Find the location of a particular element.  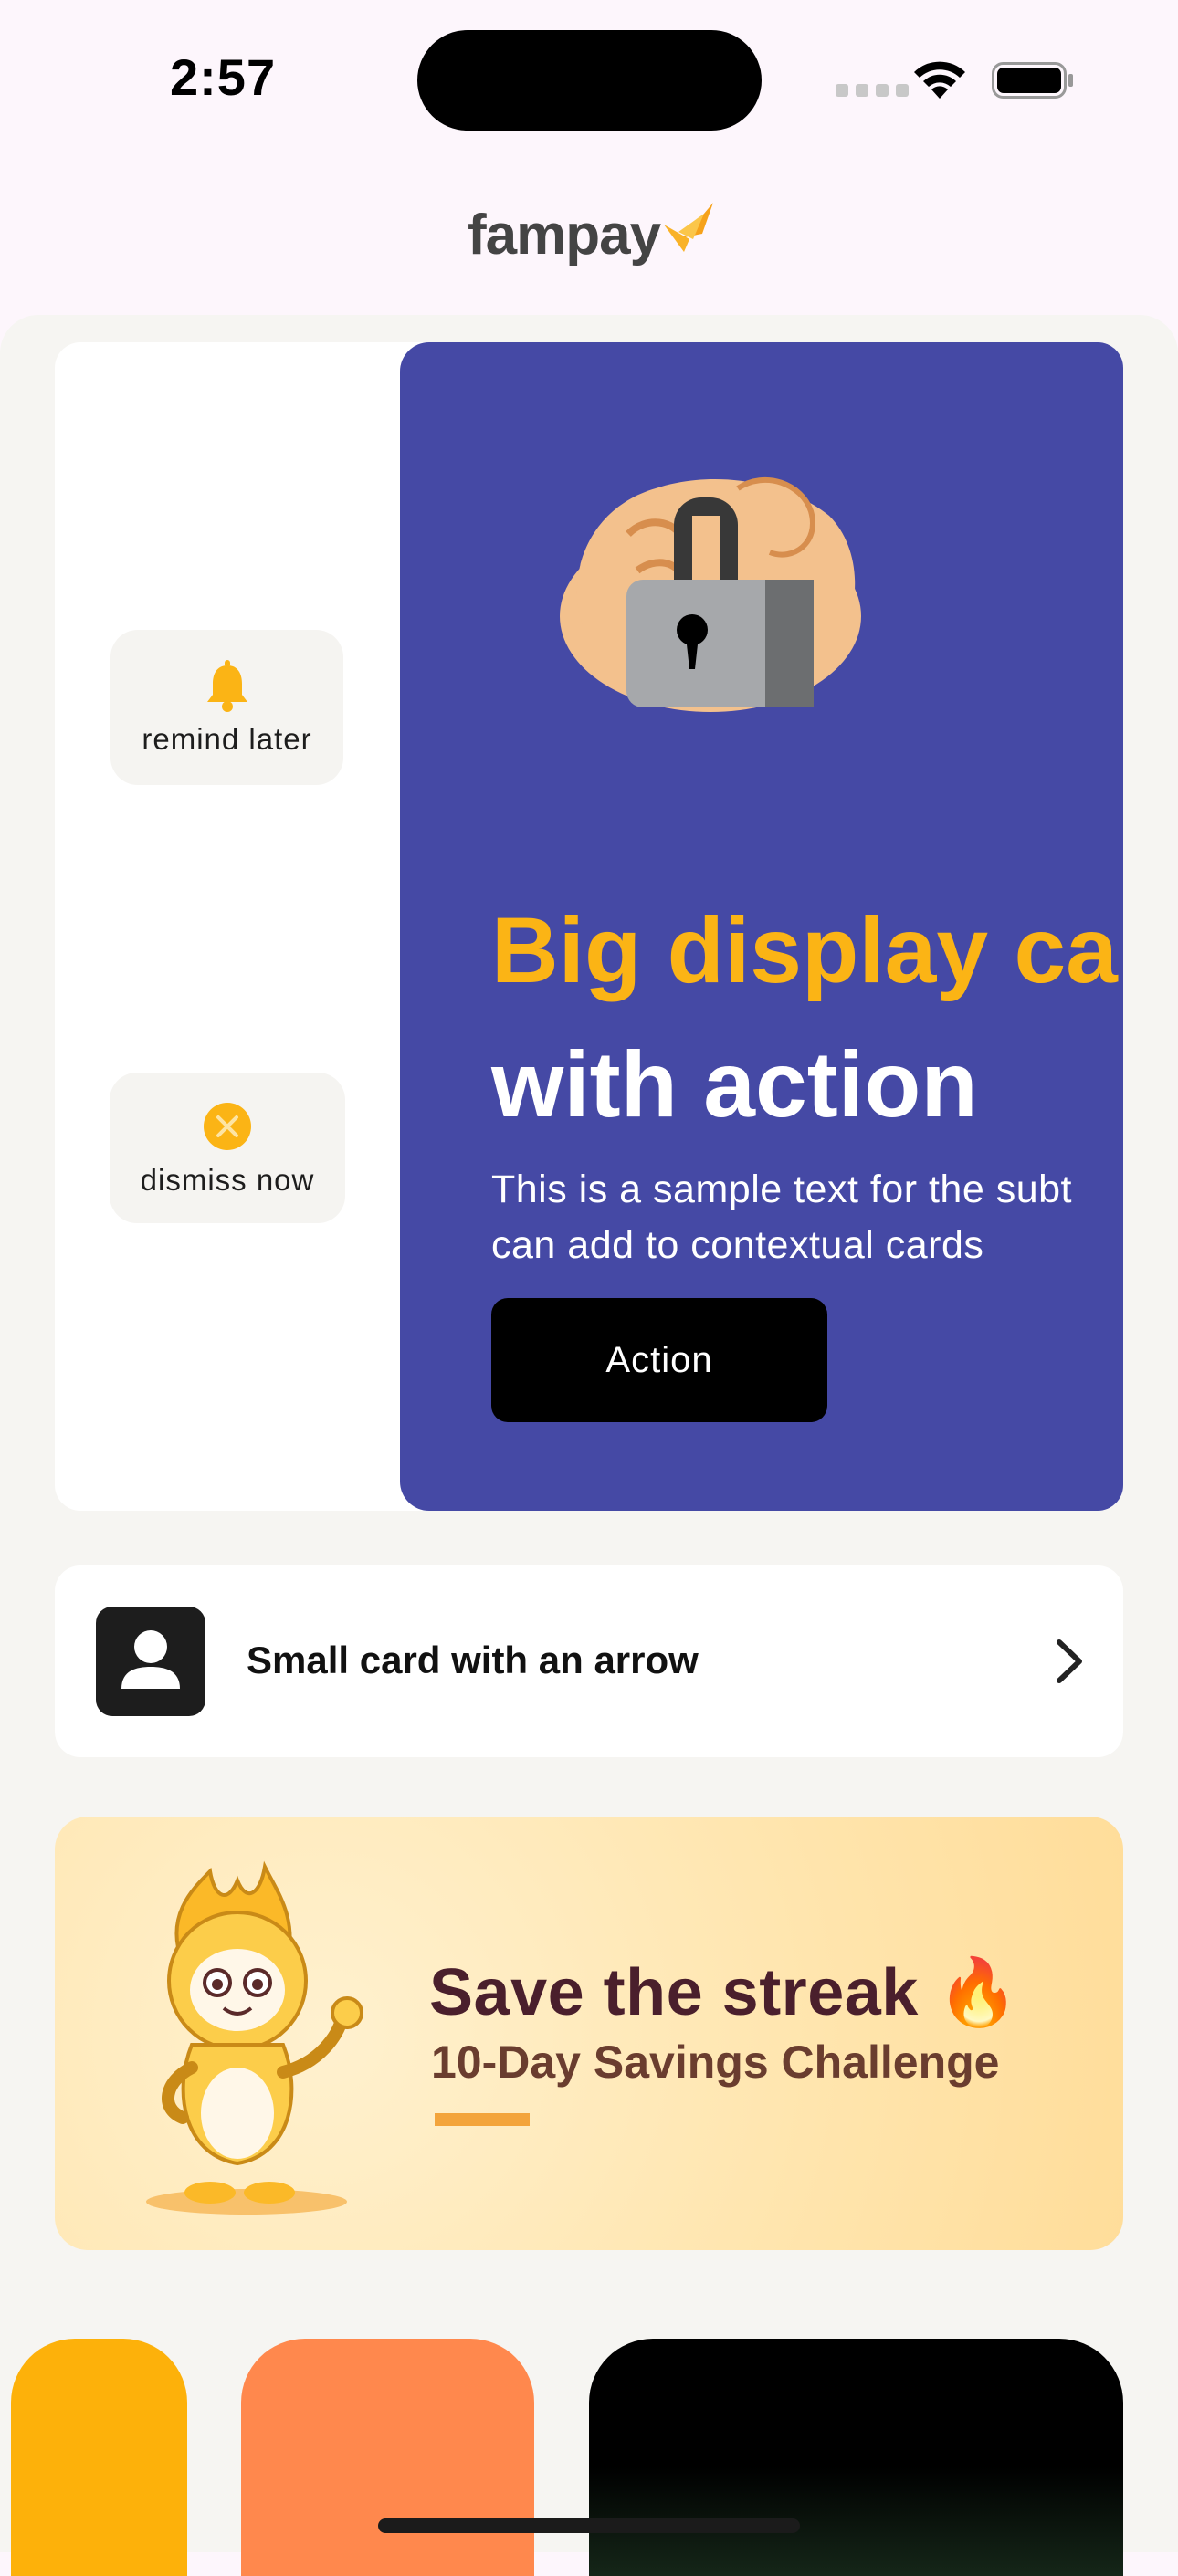

banner-subtitle: 10-Day Savings Challenge is located at coordinates (715, 2062).